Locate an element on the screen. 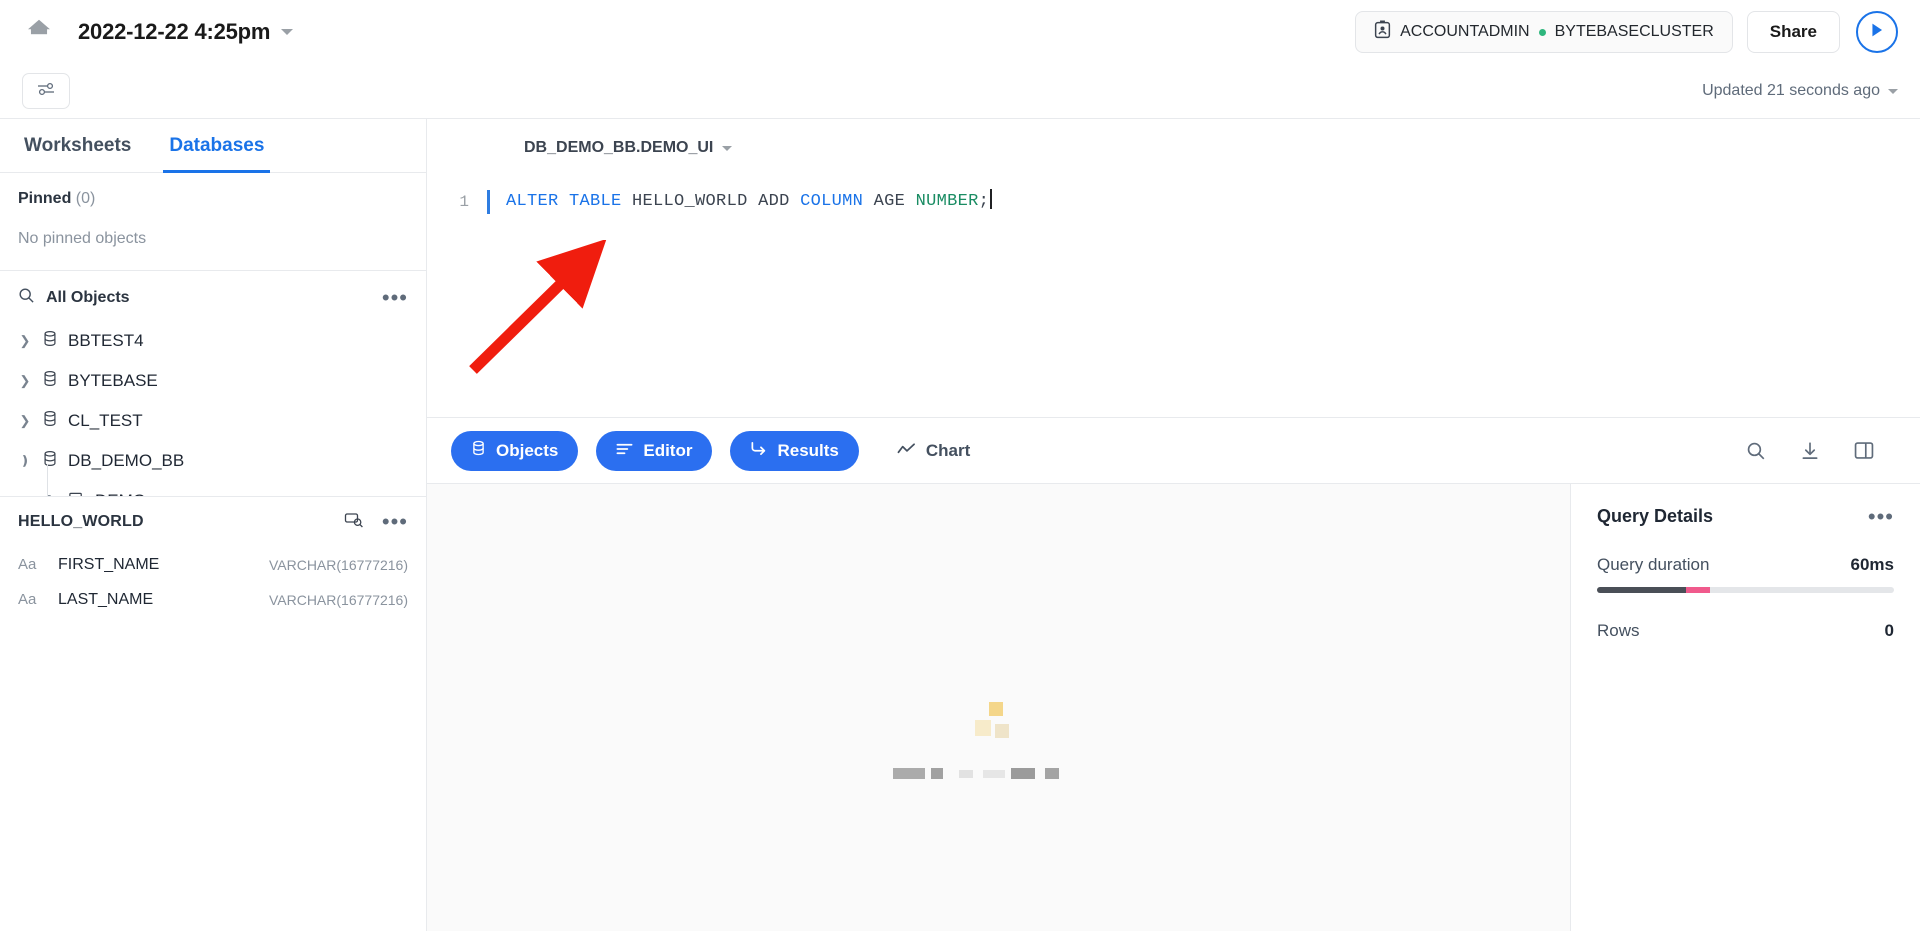  tab-worksheets: Worksheets is located at coordinates (77, 145).